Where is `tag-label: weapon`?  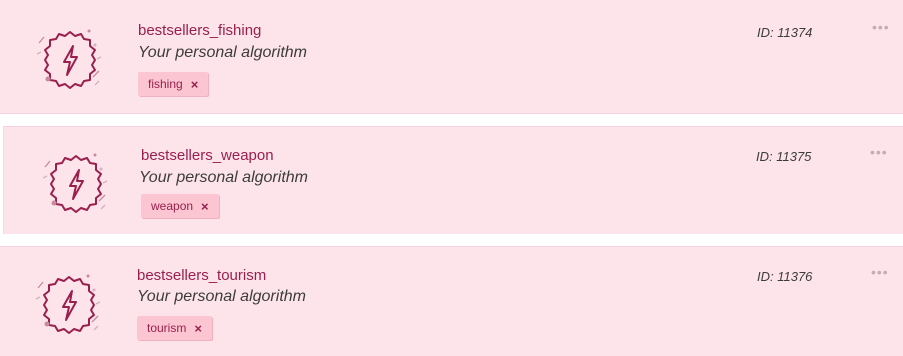 tag-label: weapon is located at coordinates (172, 206).